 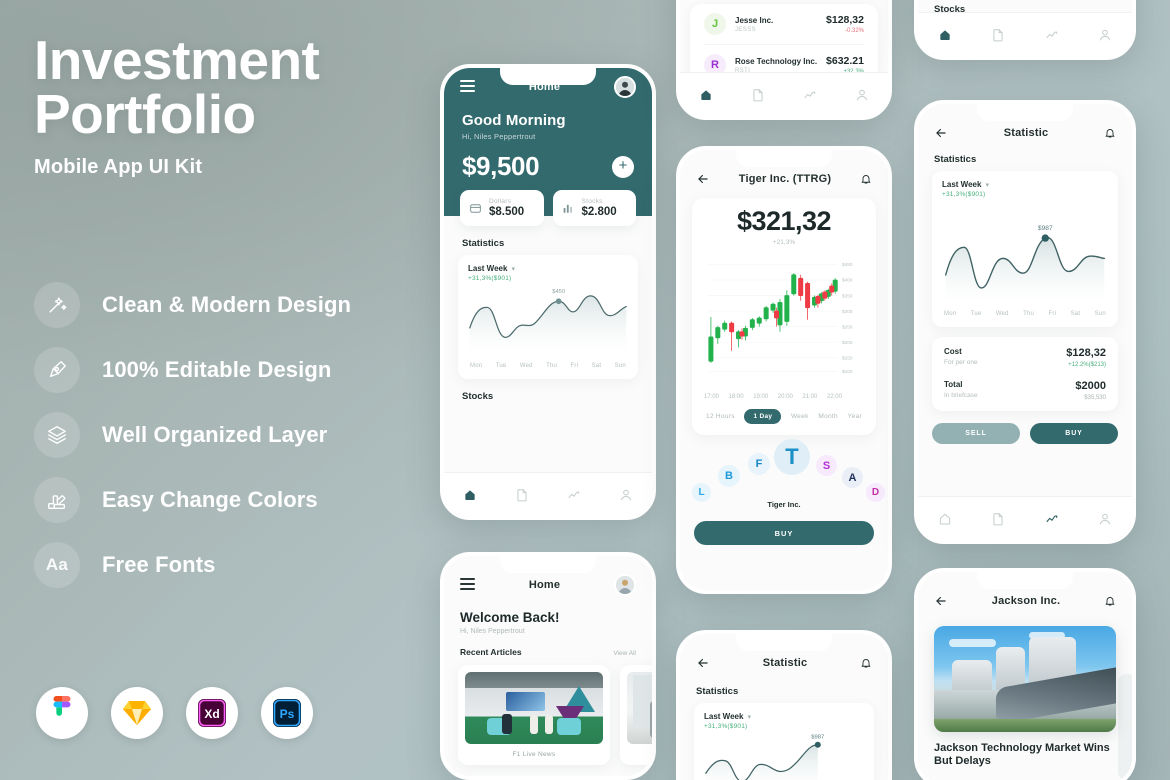 I want to click on news-hero-image, so click(x=1025, y=679).